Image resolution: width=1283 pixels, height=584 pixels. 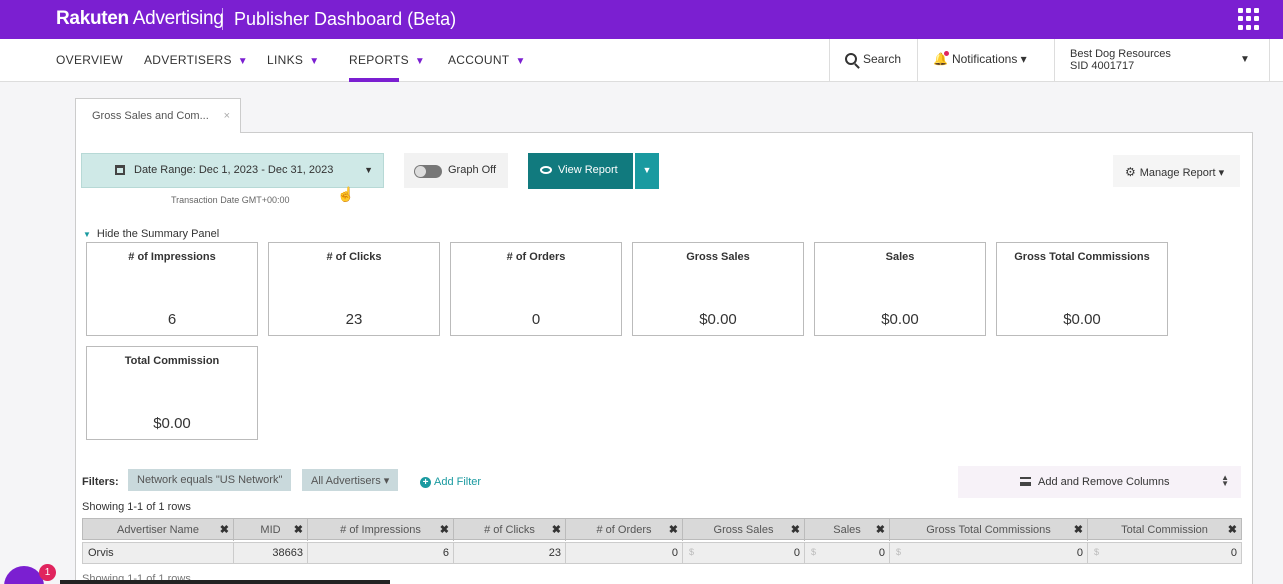 I want to click on nav-active-indicator, so click(x=374, y=80).